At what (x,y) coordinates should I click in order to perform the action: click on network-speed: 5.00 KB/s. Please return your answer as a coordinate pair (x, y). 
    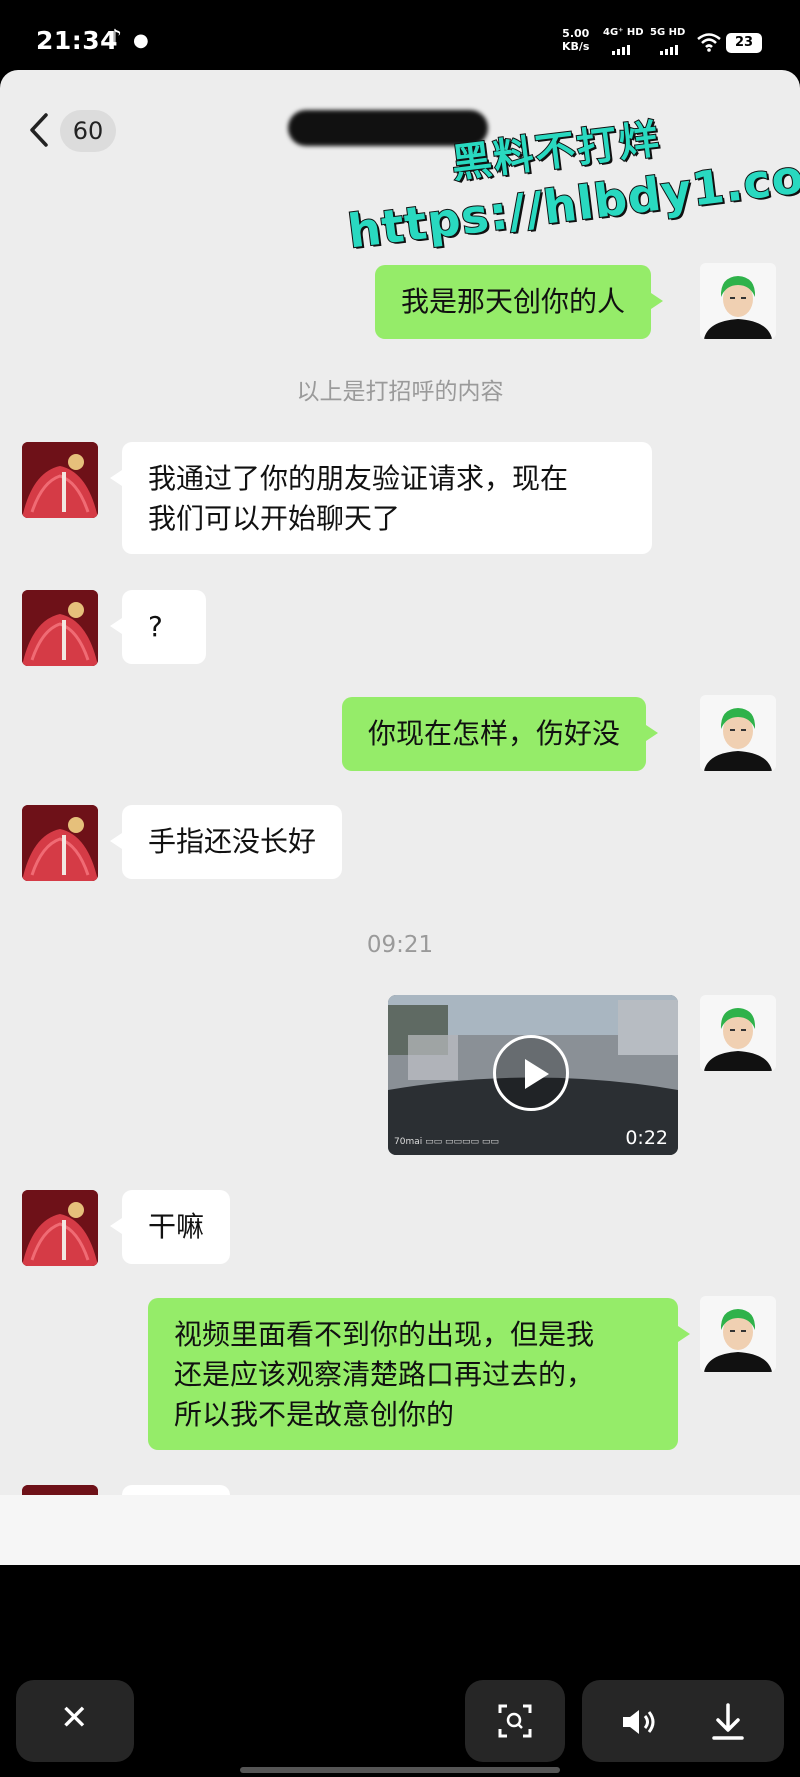
    Looking at the image, I should click on (575, 40).